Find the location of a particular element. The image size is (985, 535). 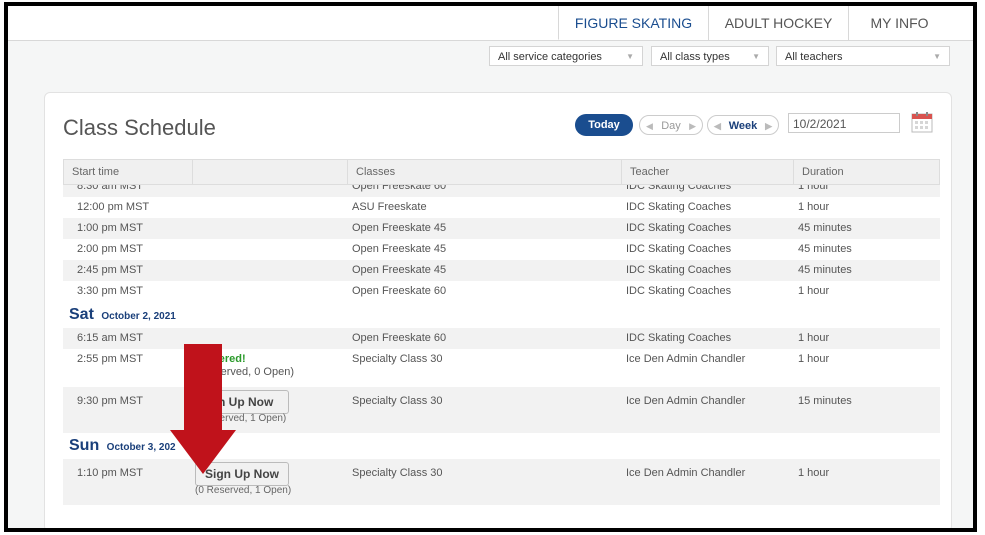

page-title: Class Schedule is located at coordinates (139, 127).